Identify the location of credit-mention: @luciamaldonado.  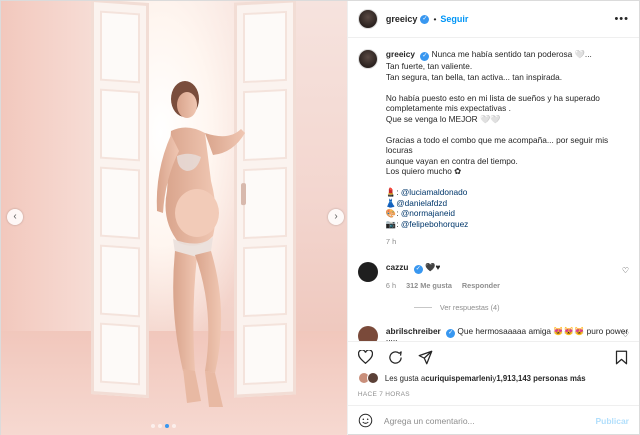
(434, 192).